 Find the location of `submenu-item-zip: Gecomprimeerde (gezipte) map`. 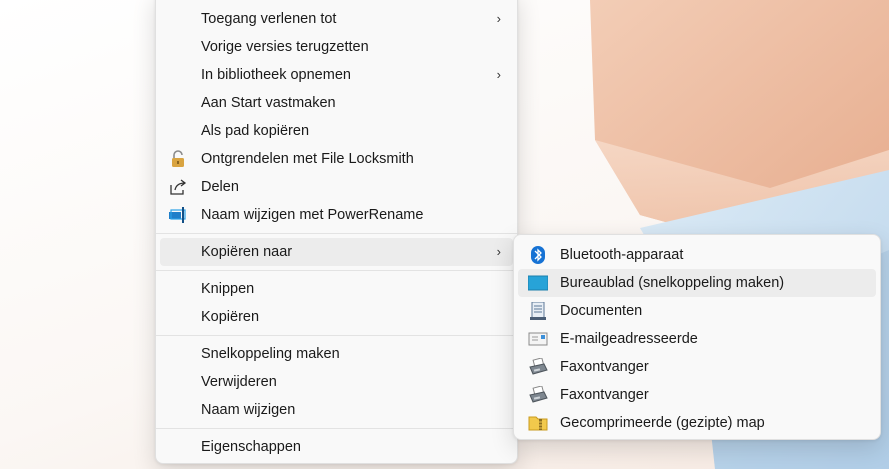

submenu-item-zip: Gecomprimeerde (gezipte) map is located at coordinates (697, 423).